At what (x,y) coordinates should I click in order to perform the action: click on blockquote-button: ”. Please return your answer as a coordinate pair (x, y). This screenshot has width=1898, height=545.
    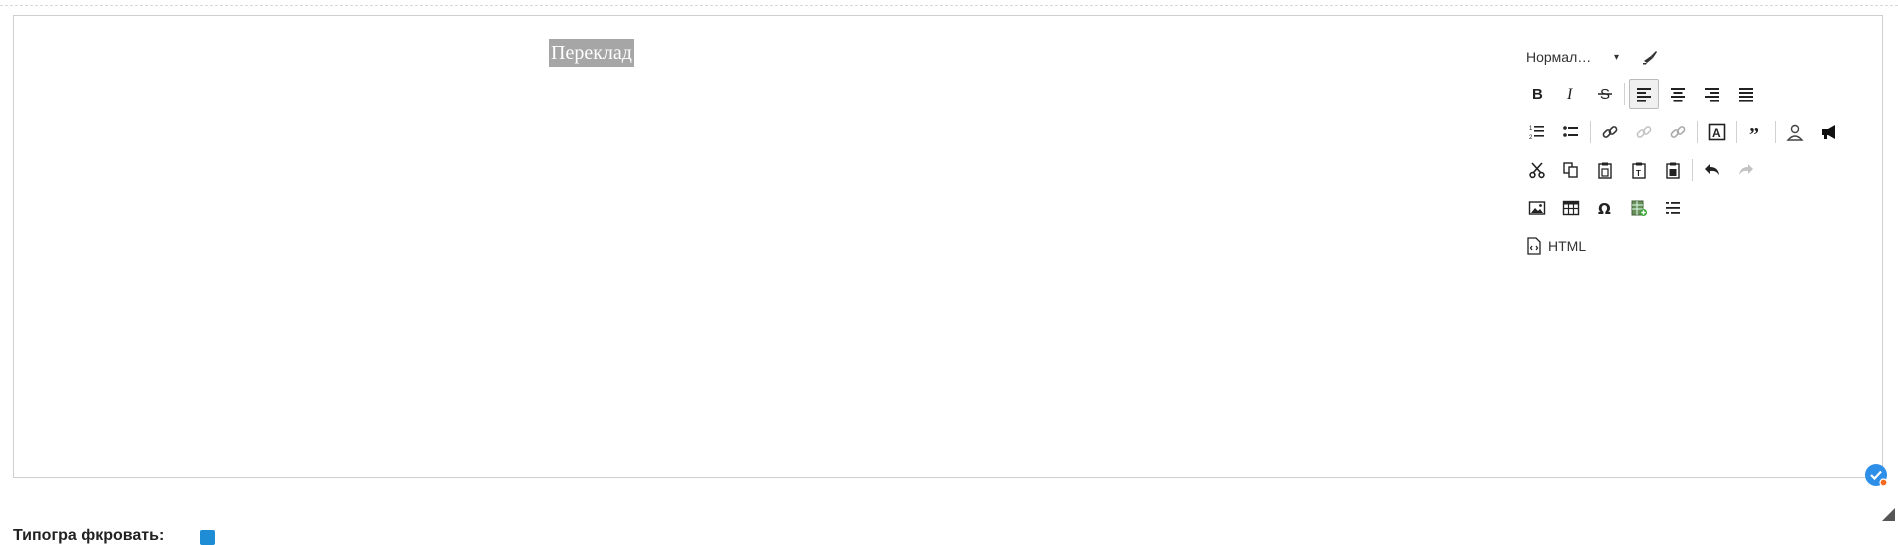
    Looking at the image, I should click on (1756, 132).